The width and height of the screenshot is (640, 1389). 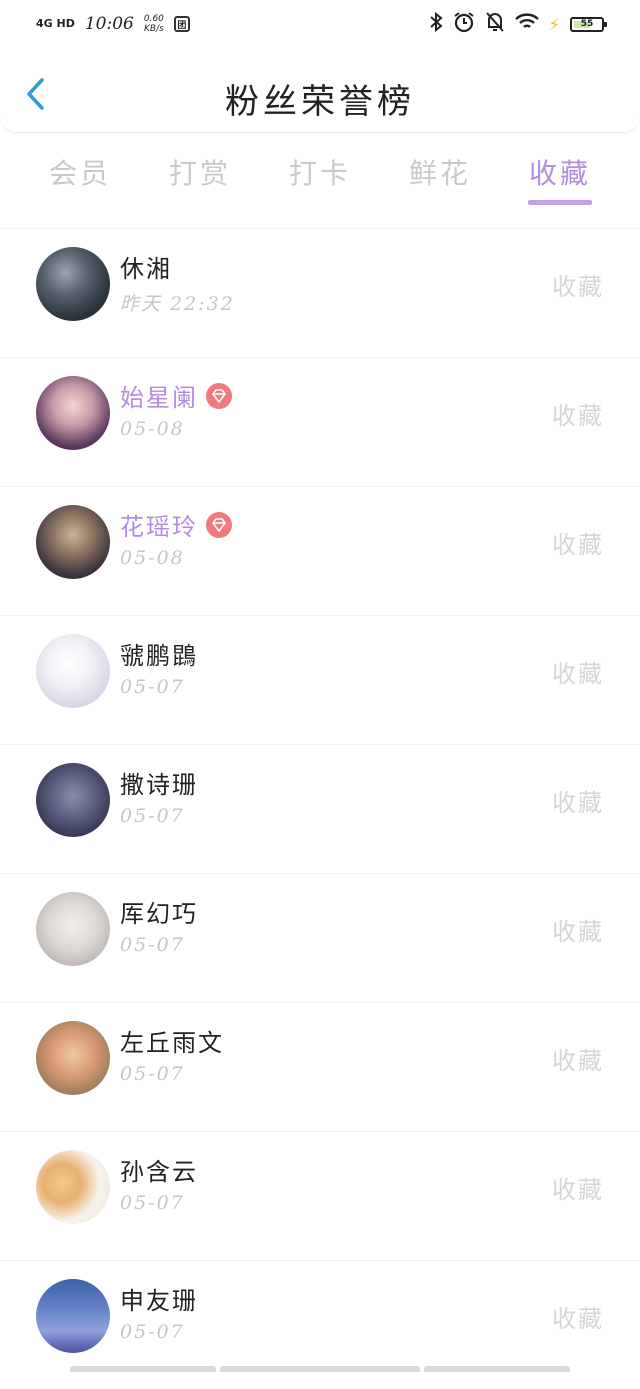 I want to click on fan-name: 申友珊, so click(x=159, y=1298).